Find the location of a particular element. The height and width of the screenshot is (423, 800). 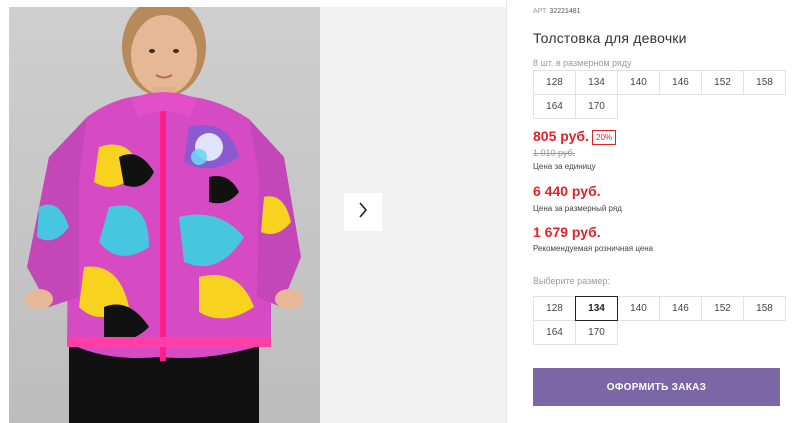

unit-price-label: Цена за единицу is located at coordinates (564, 166).